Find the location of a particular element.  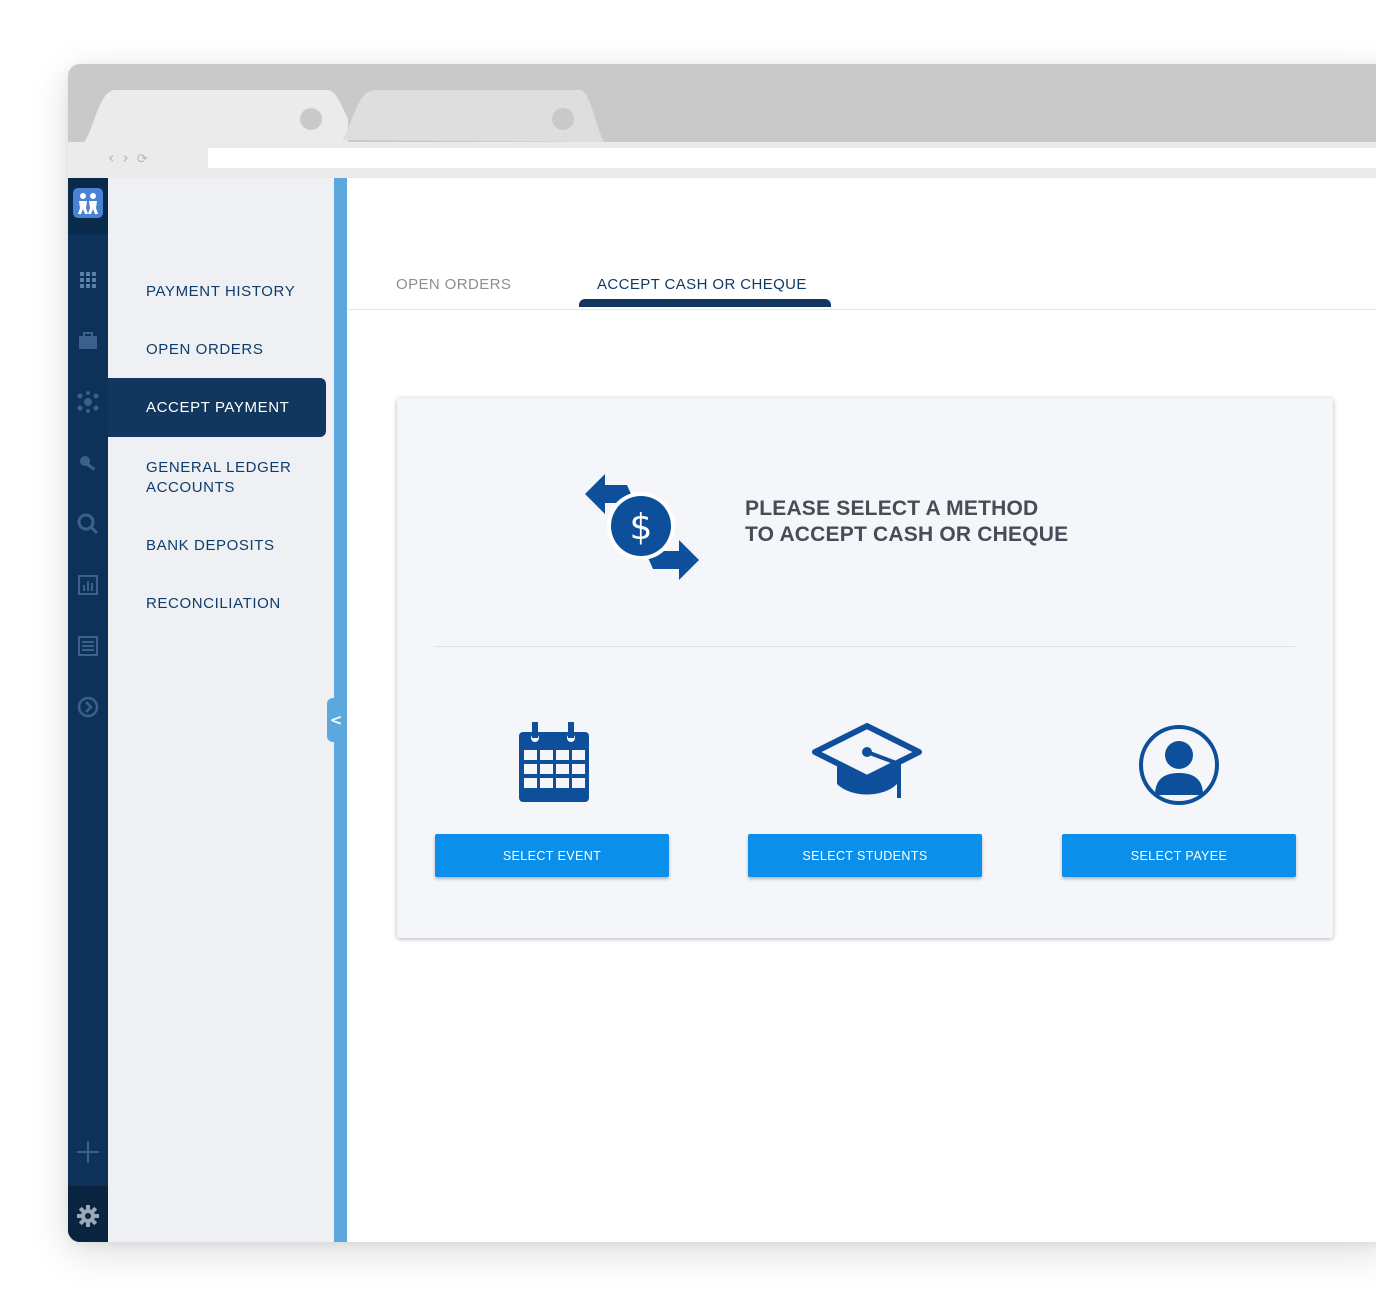

forward-icon: › is located at coordinates (129, 157).